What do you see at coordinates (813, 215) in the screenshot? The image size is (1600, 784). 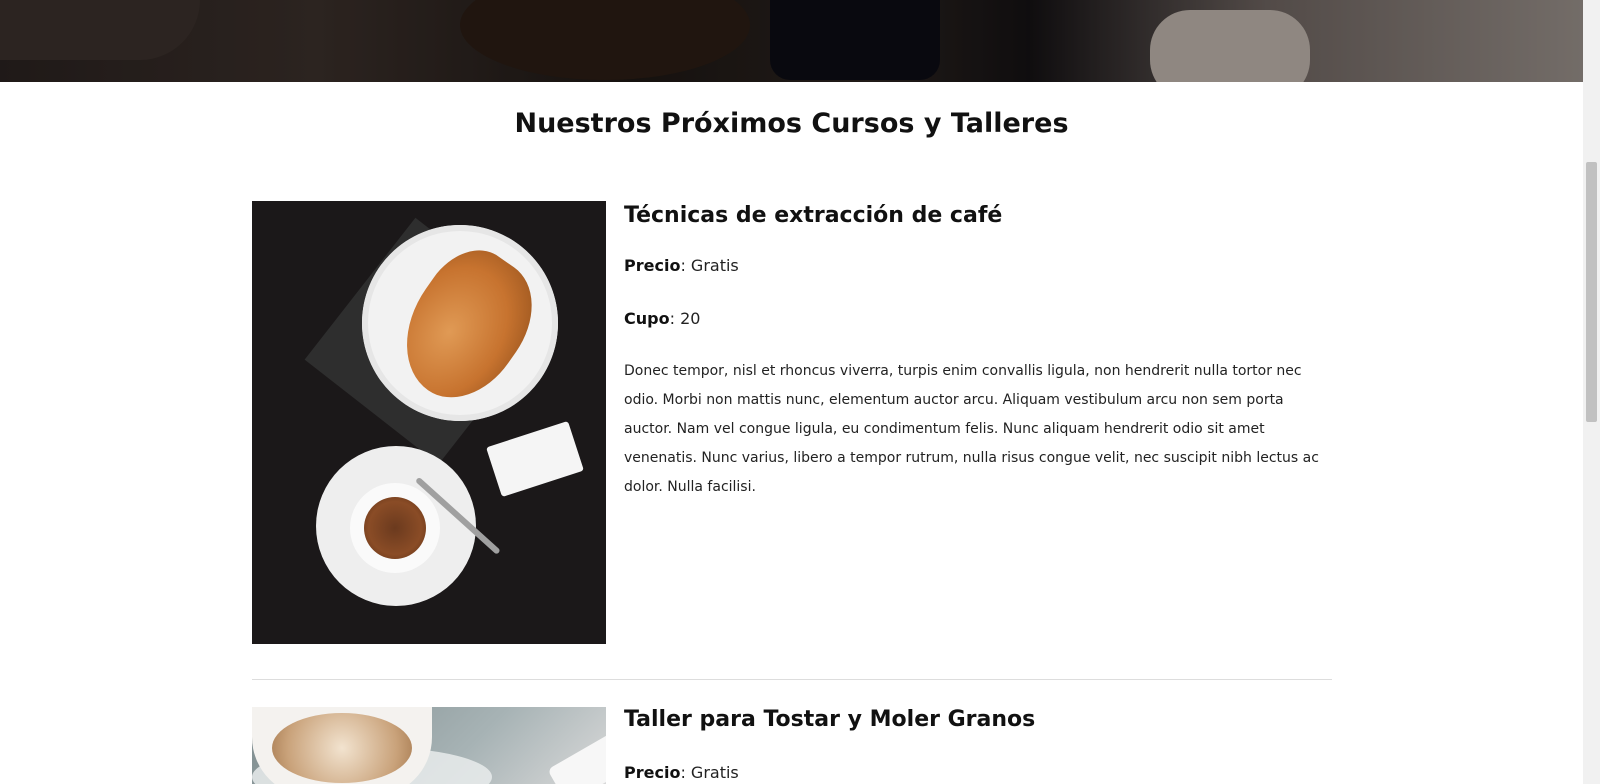 I see `course-title: Técnicas de extracción de café` at bounding box center [813, 215].